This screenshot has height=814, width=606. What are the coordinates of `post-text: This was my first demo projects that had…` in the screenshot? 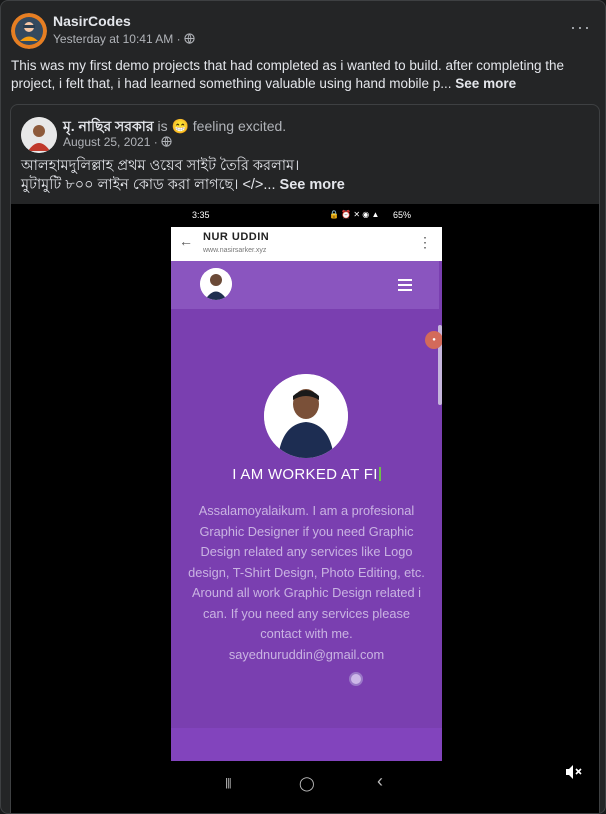 It's located at (301, 75).